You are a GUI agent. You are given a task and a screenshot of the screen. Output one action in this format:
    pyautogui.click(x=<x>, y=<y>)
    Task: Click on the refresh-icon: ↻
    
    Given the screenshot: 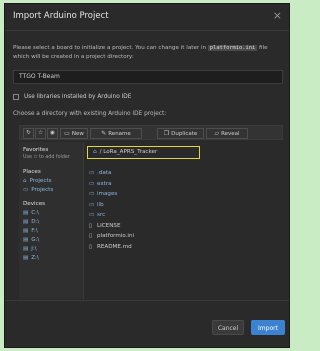 What is the action you would take?
    pyautogui.click(x=28, y=133)
    